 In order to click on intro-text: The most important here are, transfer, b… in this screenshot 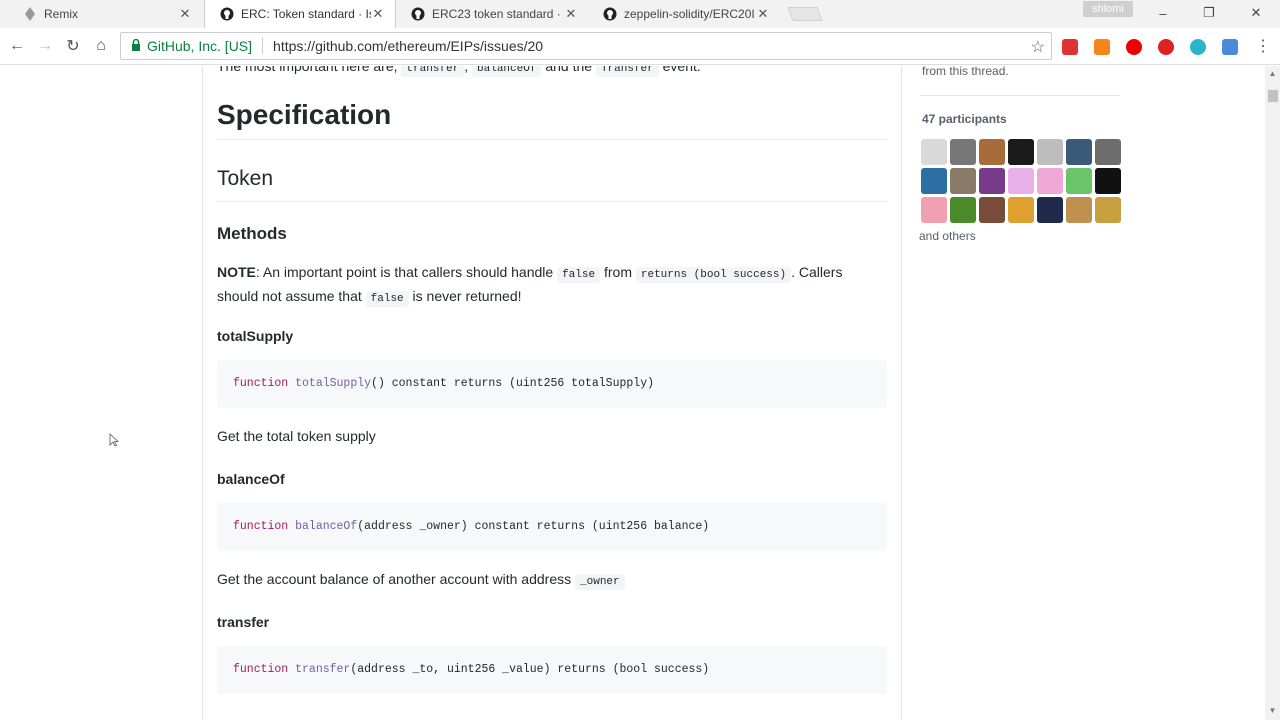, I will do `click(459, 71)`.